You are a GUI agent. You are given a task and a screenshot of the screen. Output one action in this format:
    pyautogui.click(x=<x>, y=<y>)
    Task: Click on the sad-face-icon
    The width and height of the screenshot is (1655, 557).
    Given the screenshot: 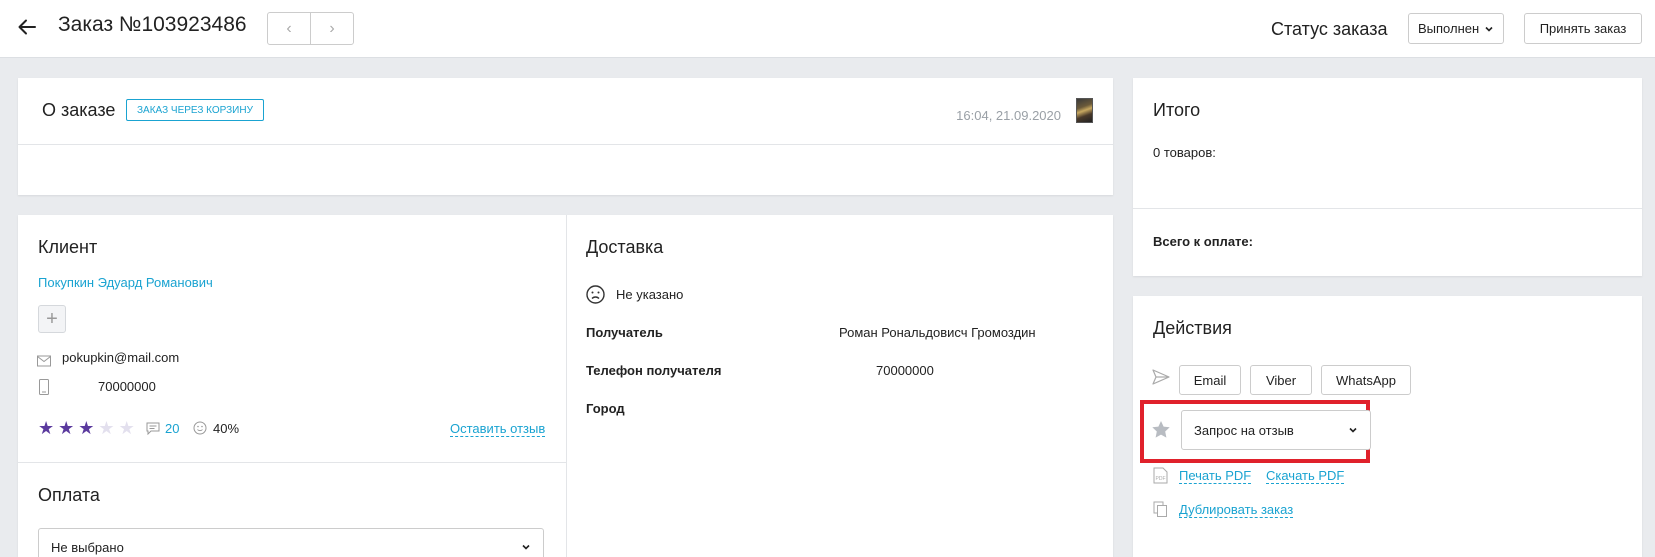 What is the action you would take?
    pyautogui.click(x=595, y=297)
    